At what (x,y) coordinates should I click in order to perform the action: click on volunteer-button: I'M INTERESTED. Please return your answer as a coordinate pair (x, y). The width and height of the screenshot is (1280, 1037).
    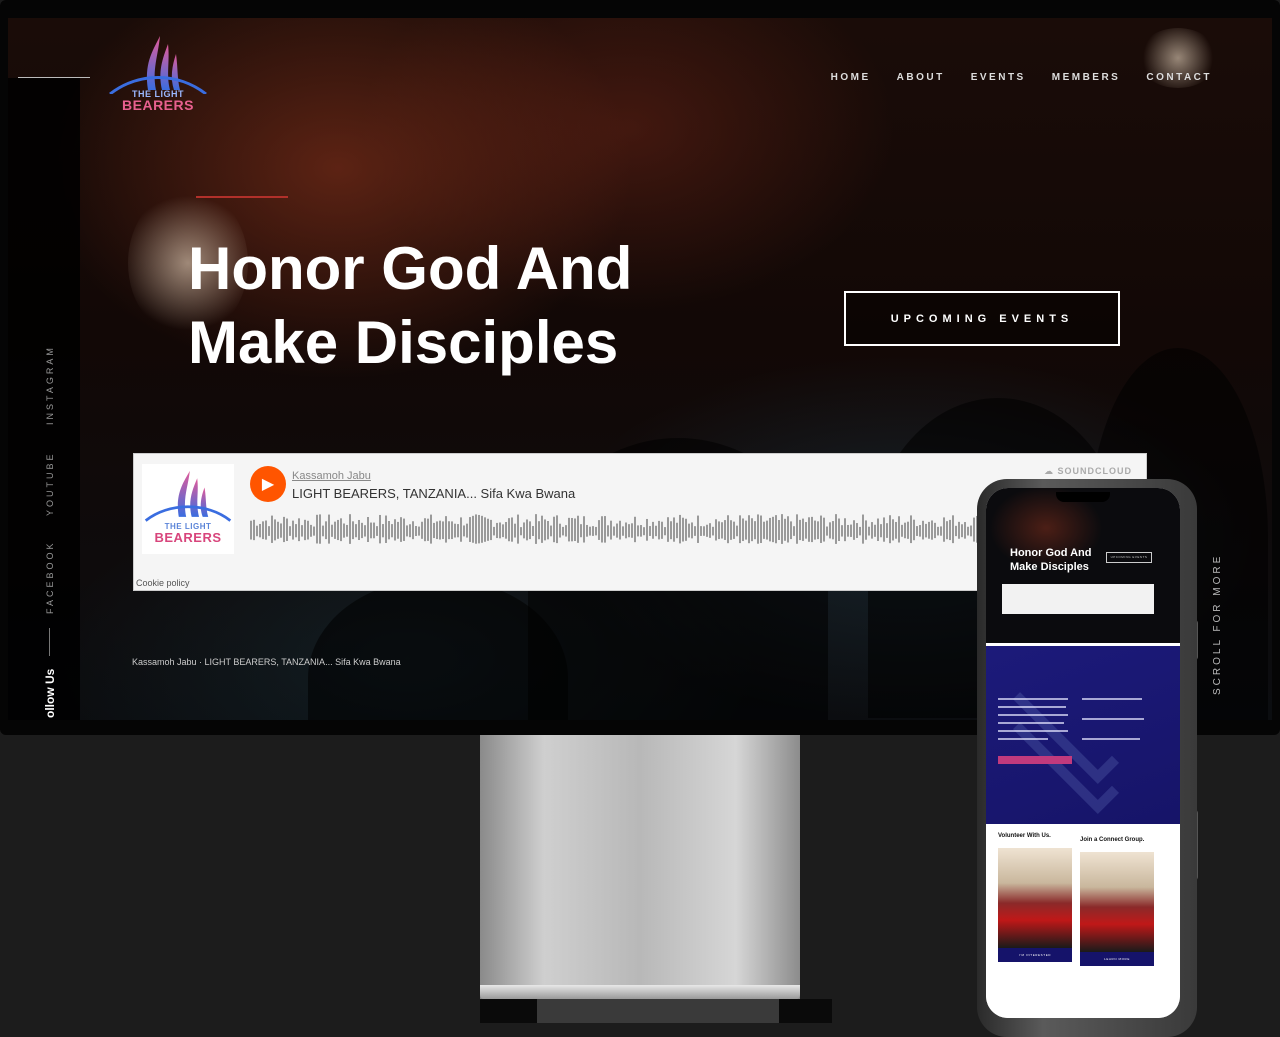
    Looking at the image, I should click on (1035, 955).